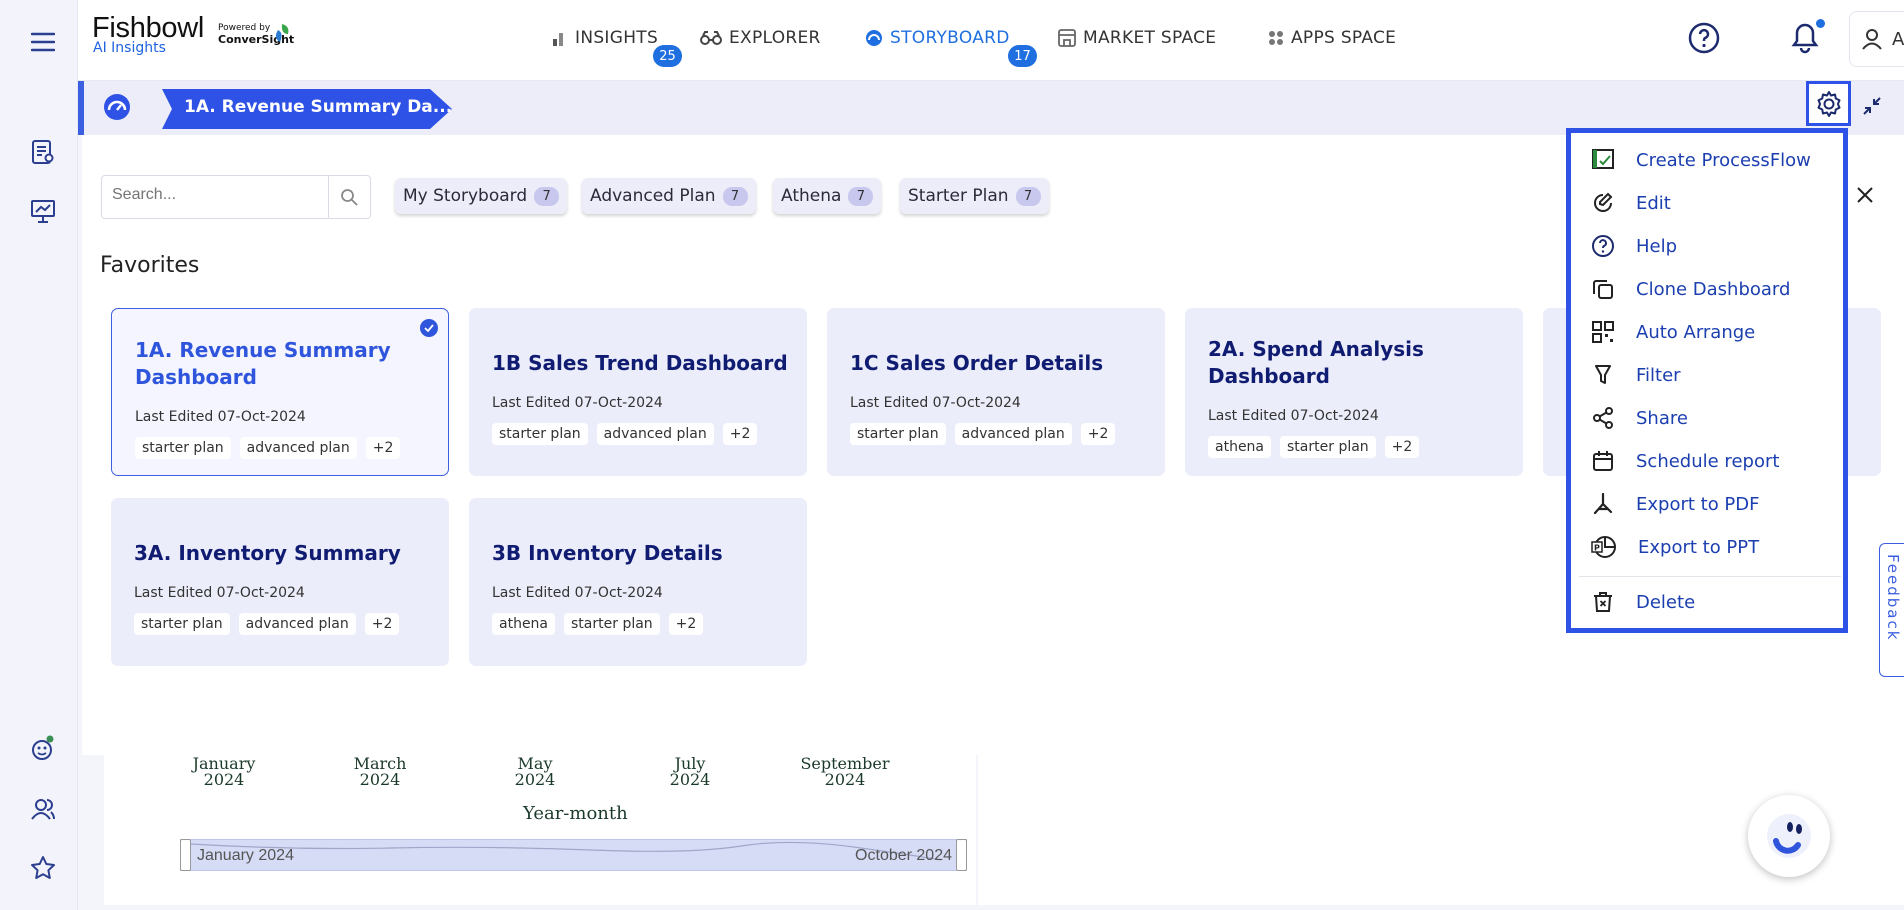  Describe the element at coordinates (617, 38) in the screenshot. I see `nav-insights-label: INSIGHTS` at that location.